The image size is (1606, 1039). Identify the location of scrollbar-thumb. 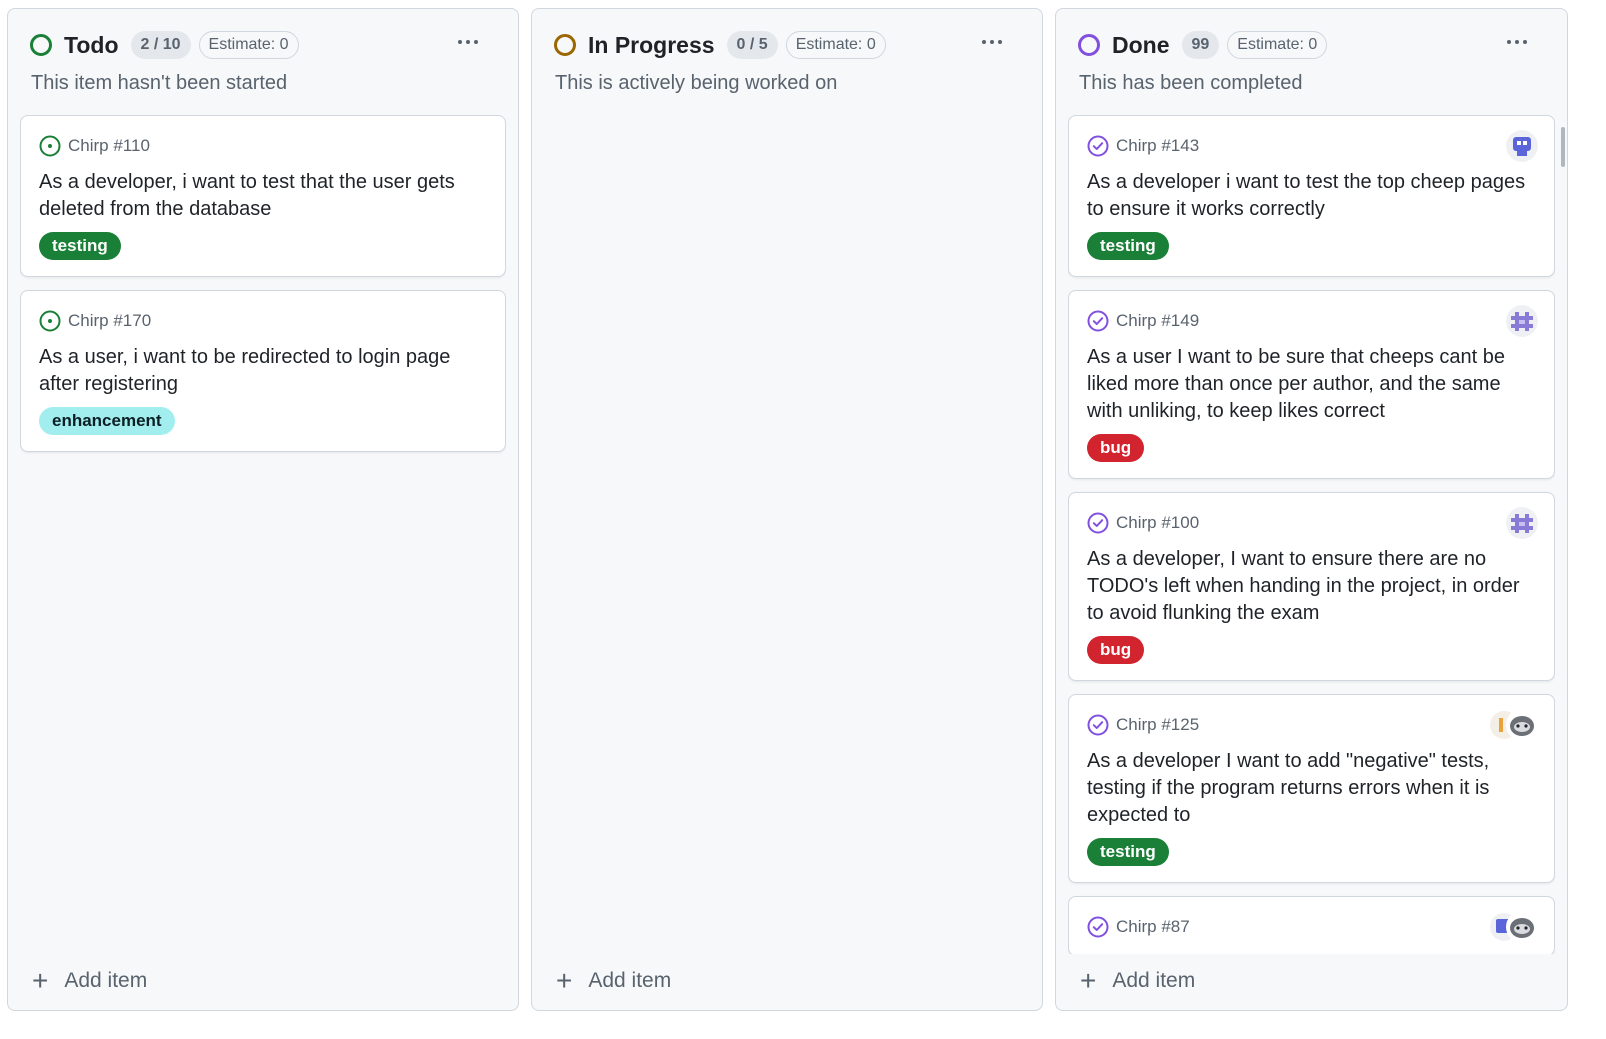
(1563, 147).